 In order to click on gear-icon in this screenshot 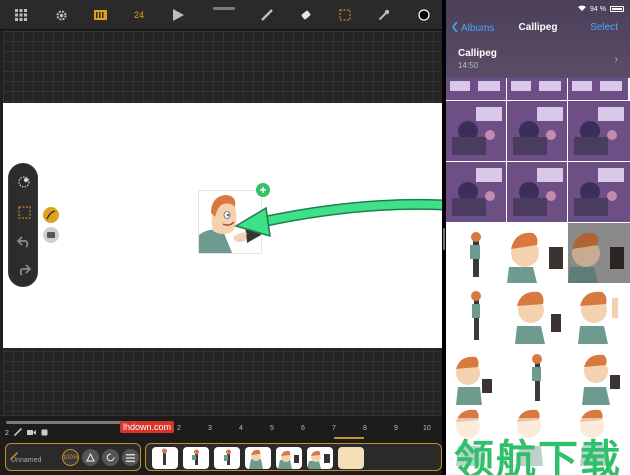, I will do `click(61, 15)`.